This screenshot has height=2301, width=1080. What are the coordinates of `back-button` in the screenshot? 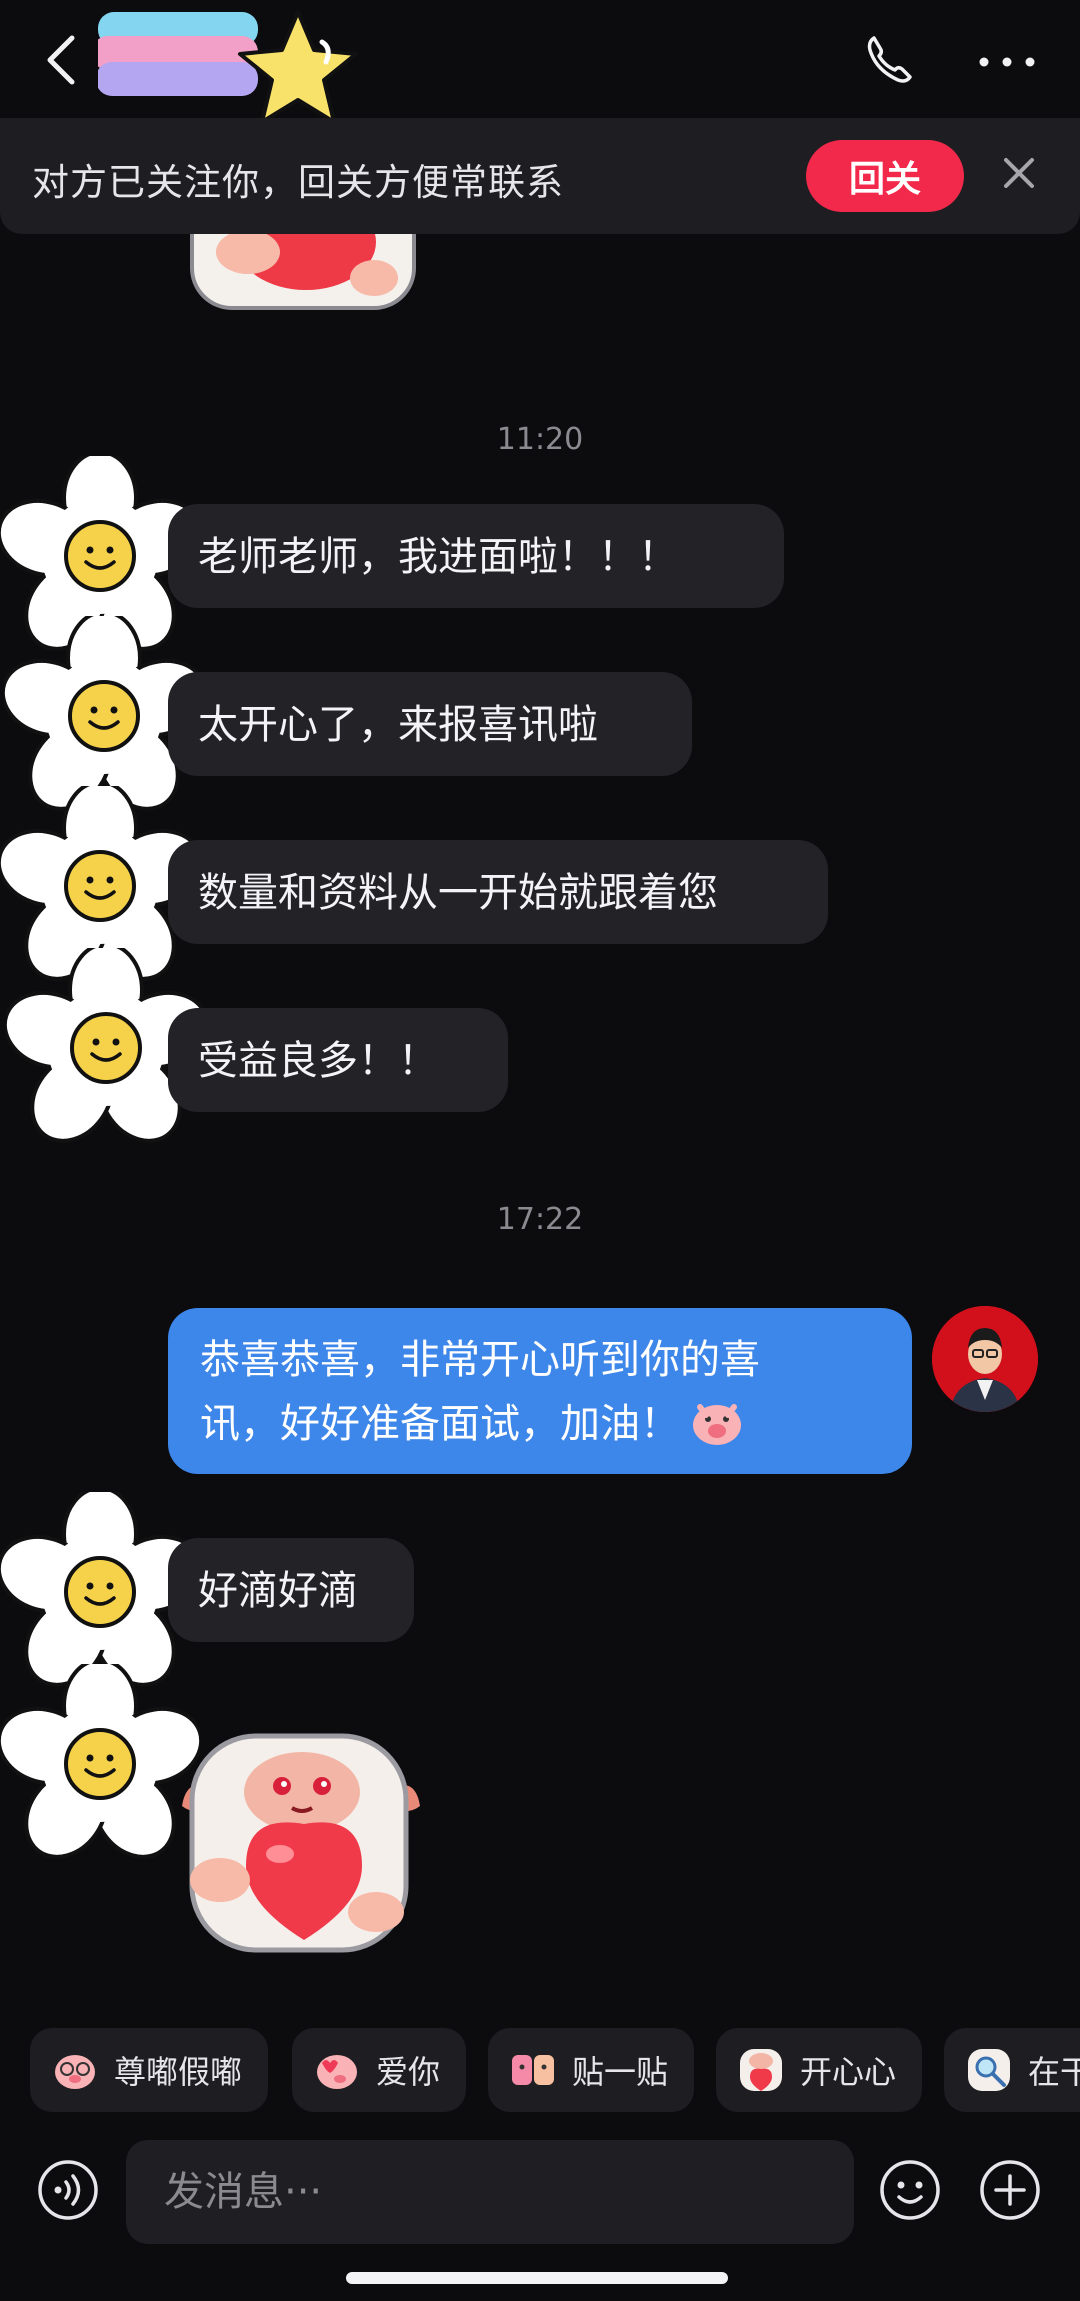 It's located at (63, 60).